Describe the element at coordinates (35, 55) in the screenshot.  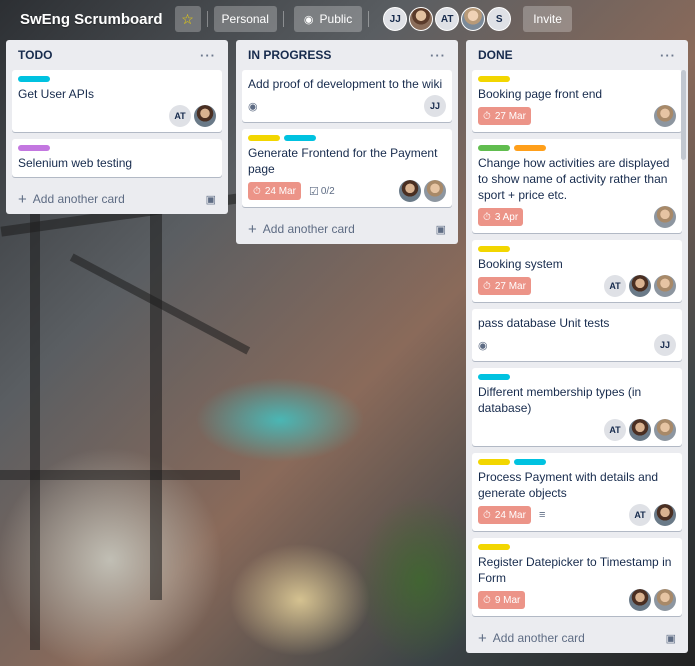
I see `list-title: TODO` at that location.